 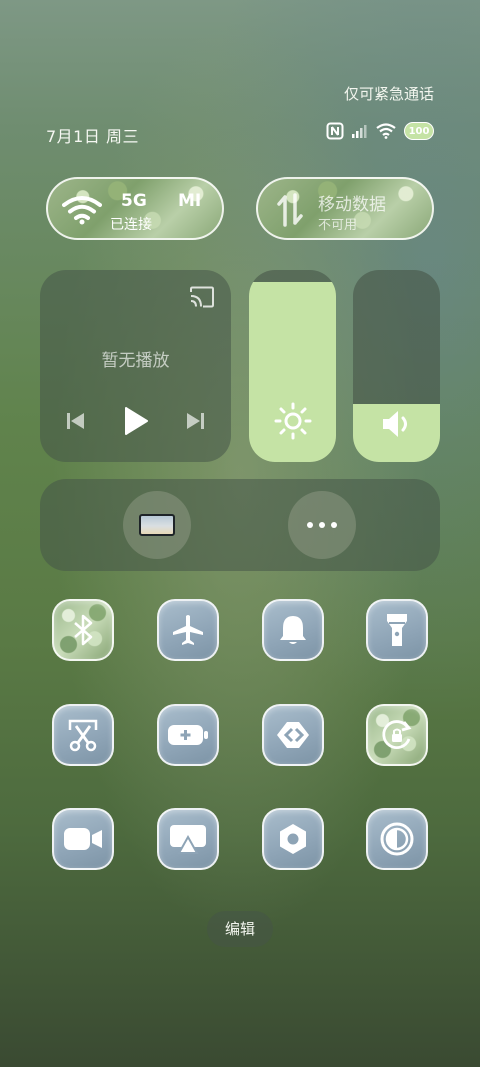 What do you see at coordinates (92, 136) in the screenshot?
I see `date-label: 7月1日 周三` at bounding box center [92, 136].